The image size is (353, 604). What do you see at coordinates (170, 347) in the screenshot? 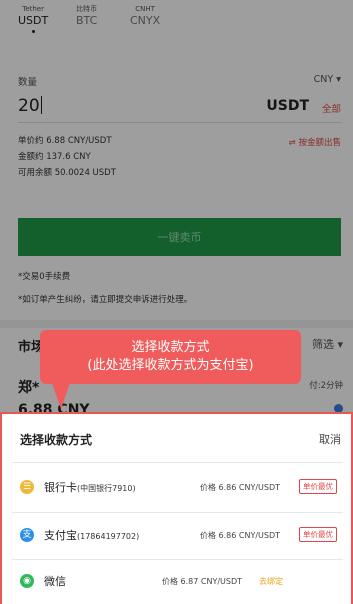
I see `callout-line-1: 选择收款方式` at bounding box center [170, 347].